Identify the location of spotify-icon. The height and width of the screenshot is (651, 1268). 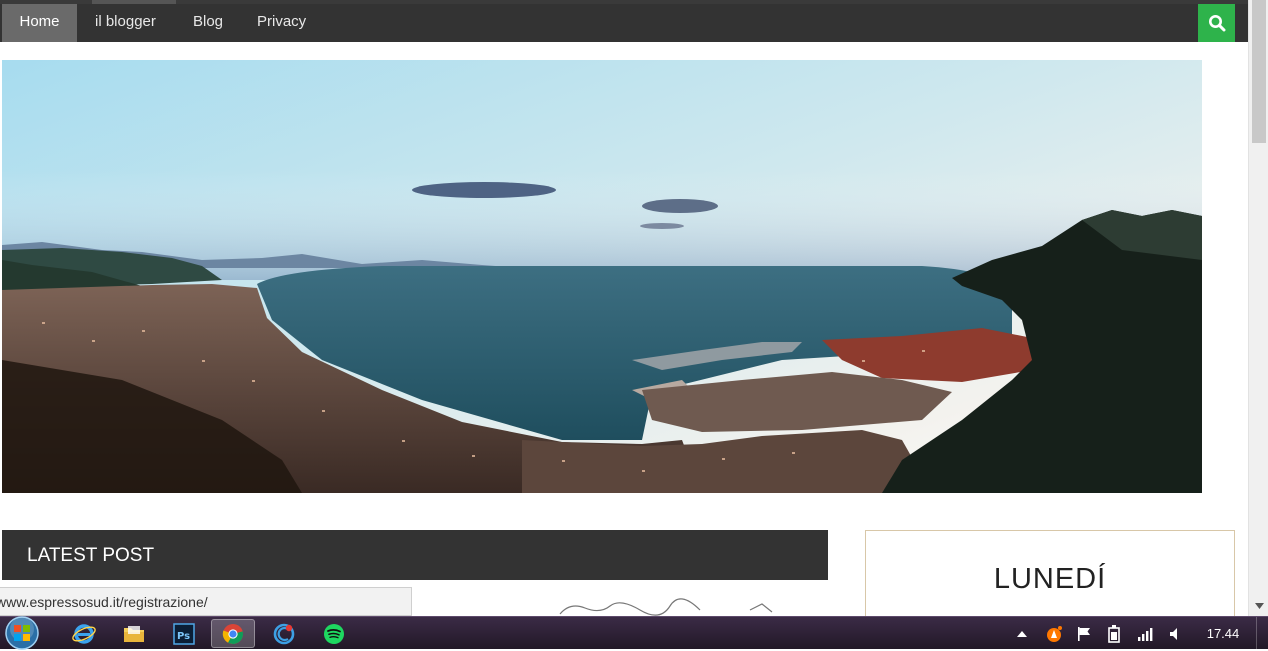
(334, 633).